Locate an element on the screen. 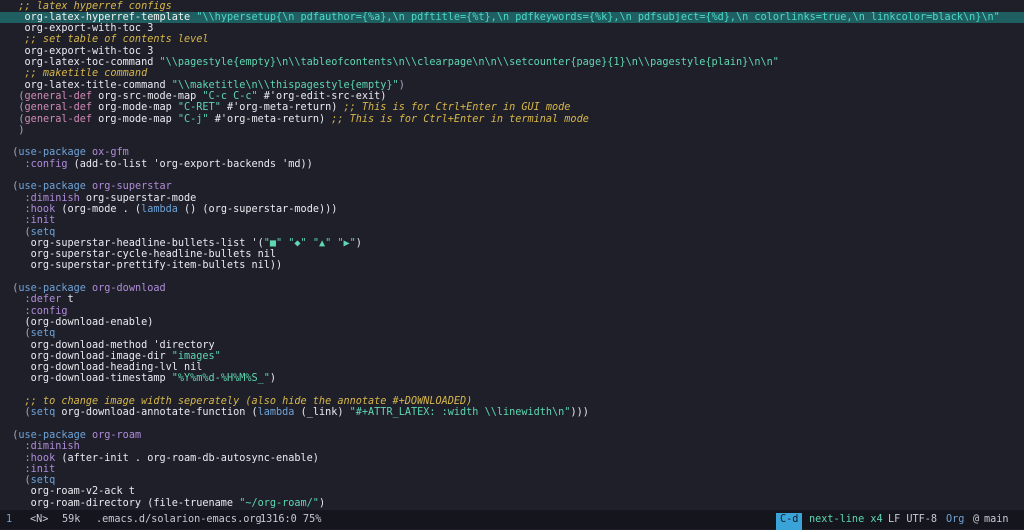 The width and height of the screenshot is (1024, 530). code-token-default: org-superstar-mode is located at coordinates (138, 198).